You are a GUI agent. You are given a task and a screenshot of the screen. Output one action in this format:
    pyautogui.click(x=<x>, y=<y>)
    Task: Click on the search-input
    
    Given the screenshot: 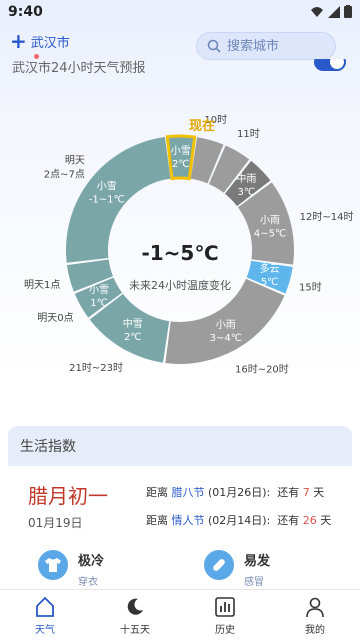 What is the action you would take?
    pyautogui.click(x=277, y=46)
    